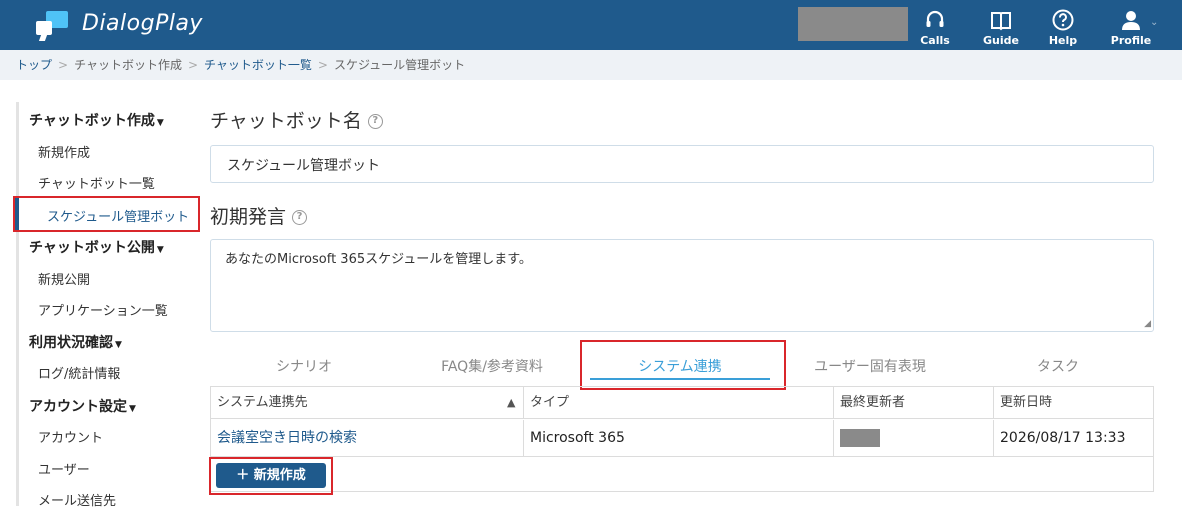 This screenshot has width=1182, height=509. Describe the element at coordinates (64, 278) in the screenshot. I see `sidebar-item-new-publish: 新規公開` at that location.